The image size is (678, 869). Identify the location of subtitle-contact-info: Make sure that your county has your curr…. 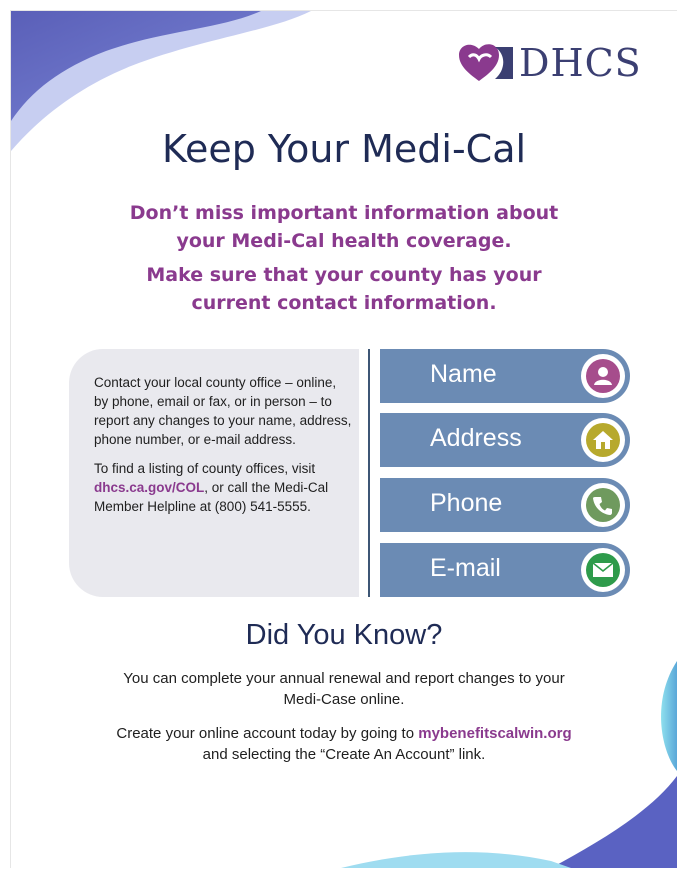
(344, 289).